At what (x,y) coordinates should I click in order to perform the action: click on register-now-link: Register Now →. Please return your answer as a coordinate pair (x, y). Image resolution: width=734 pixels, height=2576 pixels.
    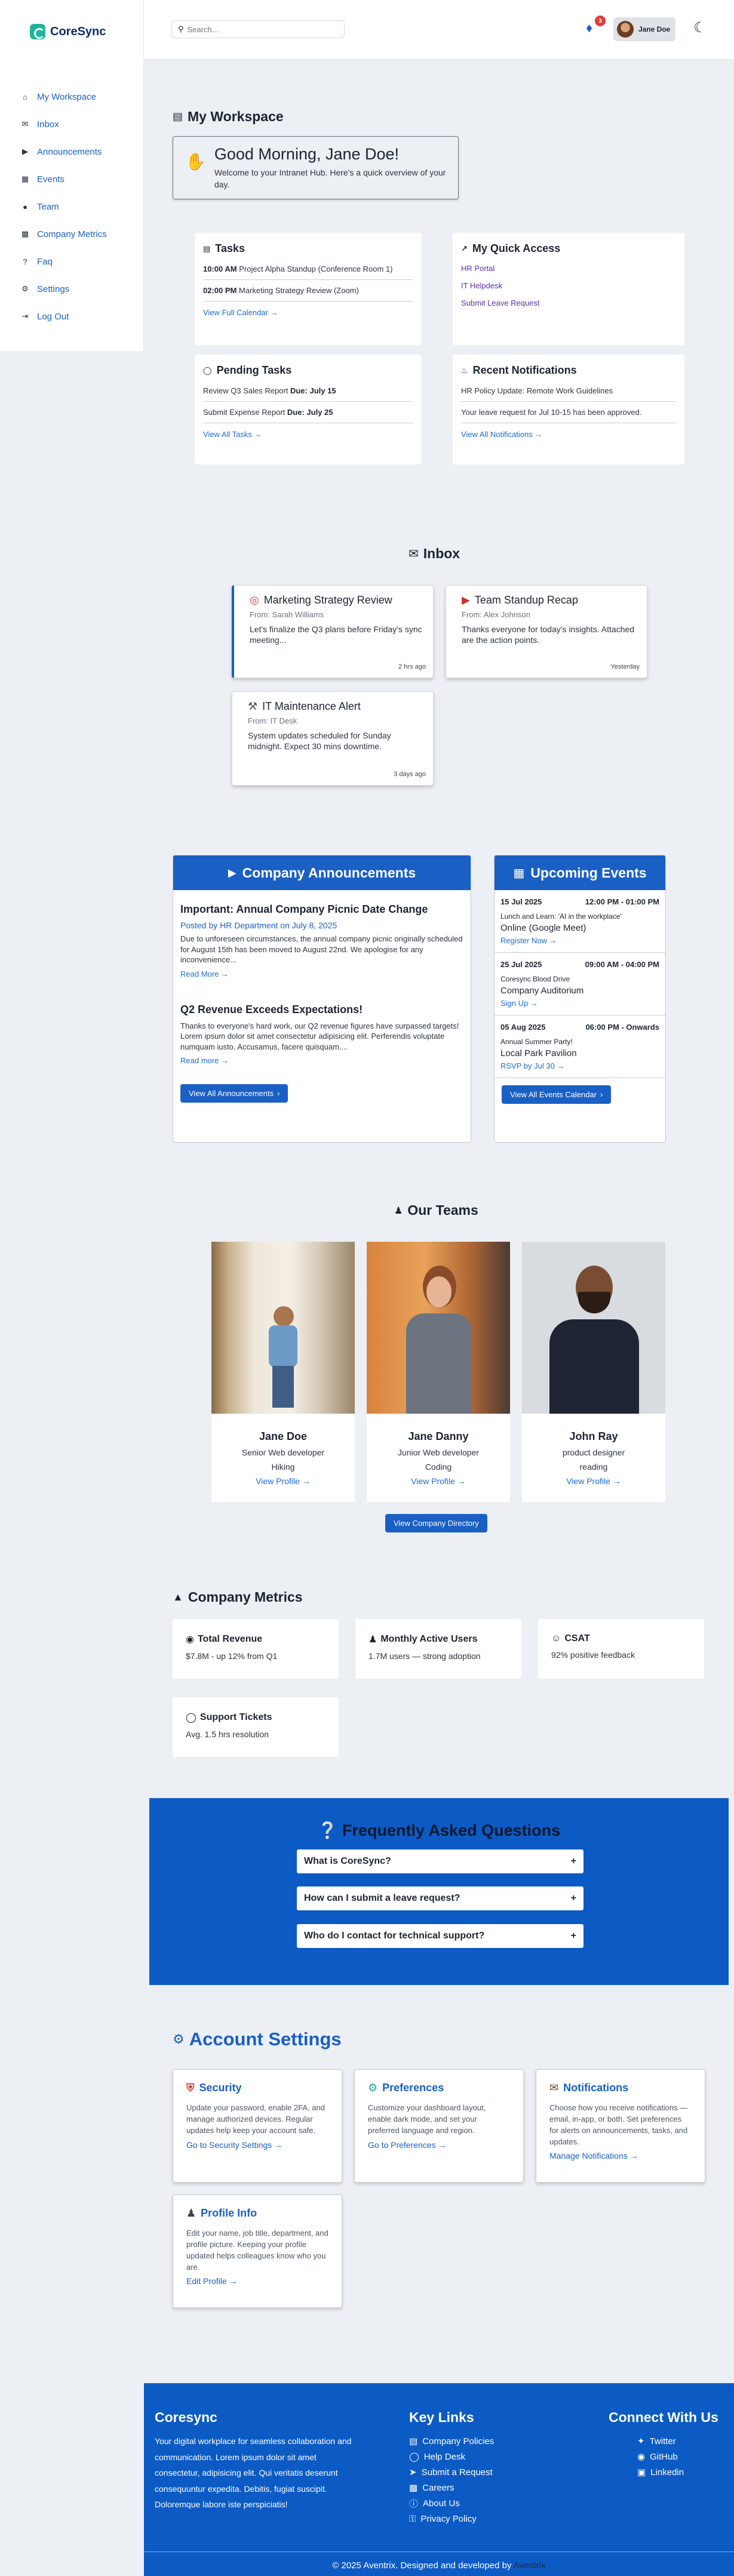
    Looking at the image, I should click on (528, 940).